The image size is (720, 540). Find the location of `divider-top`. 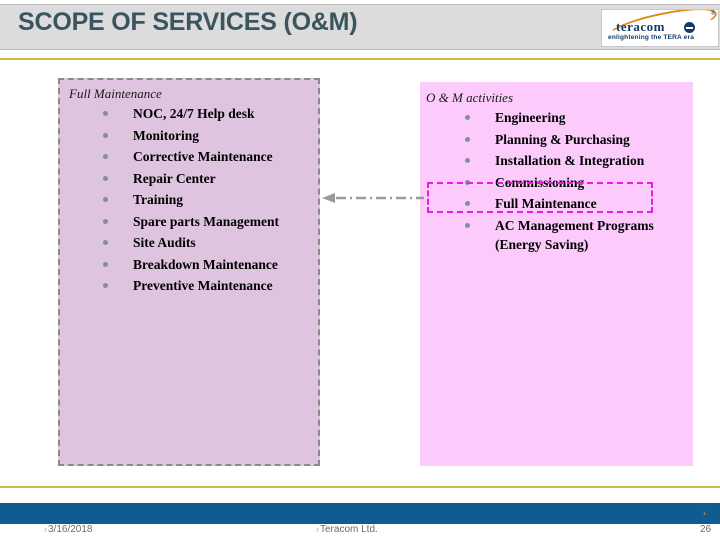

divider-top is located at coordinates (360, 59).